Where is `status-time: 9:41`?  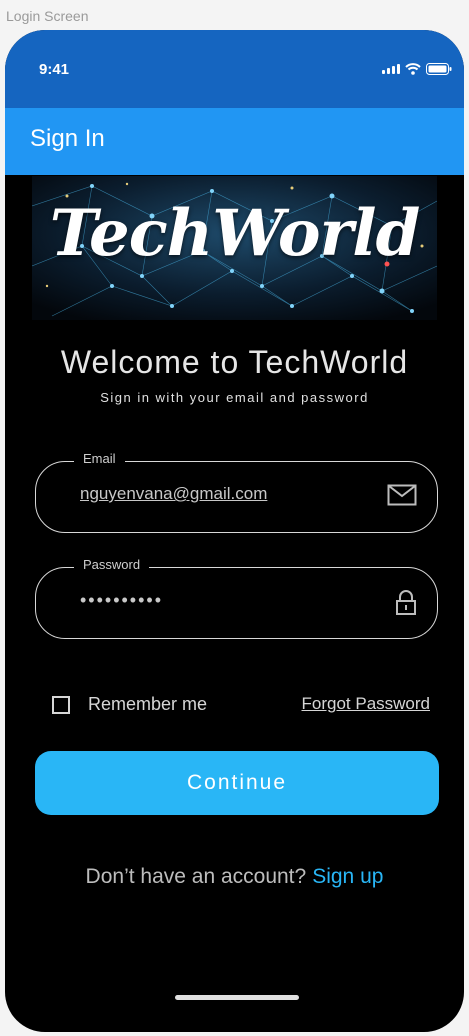
status-time: 9:41 is located at coordinates (54, 69).